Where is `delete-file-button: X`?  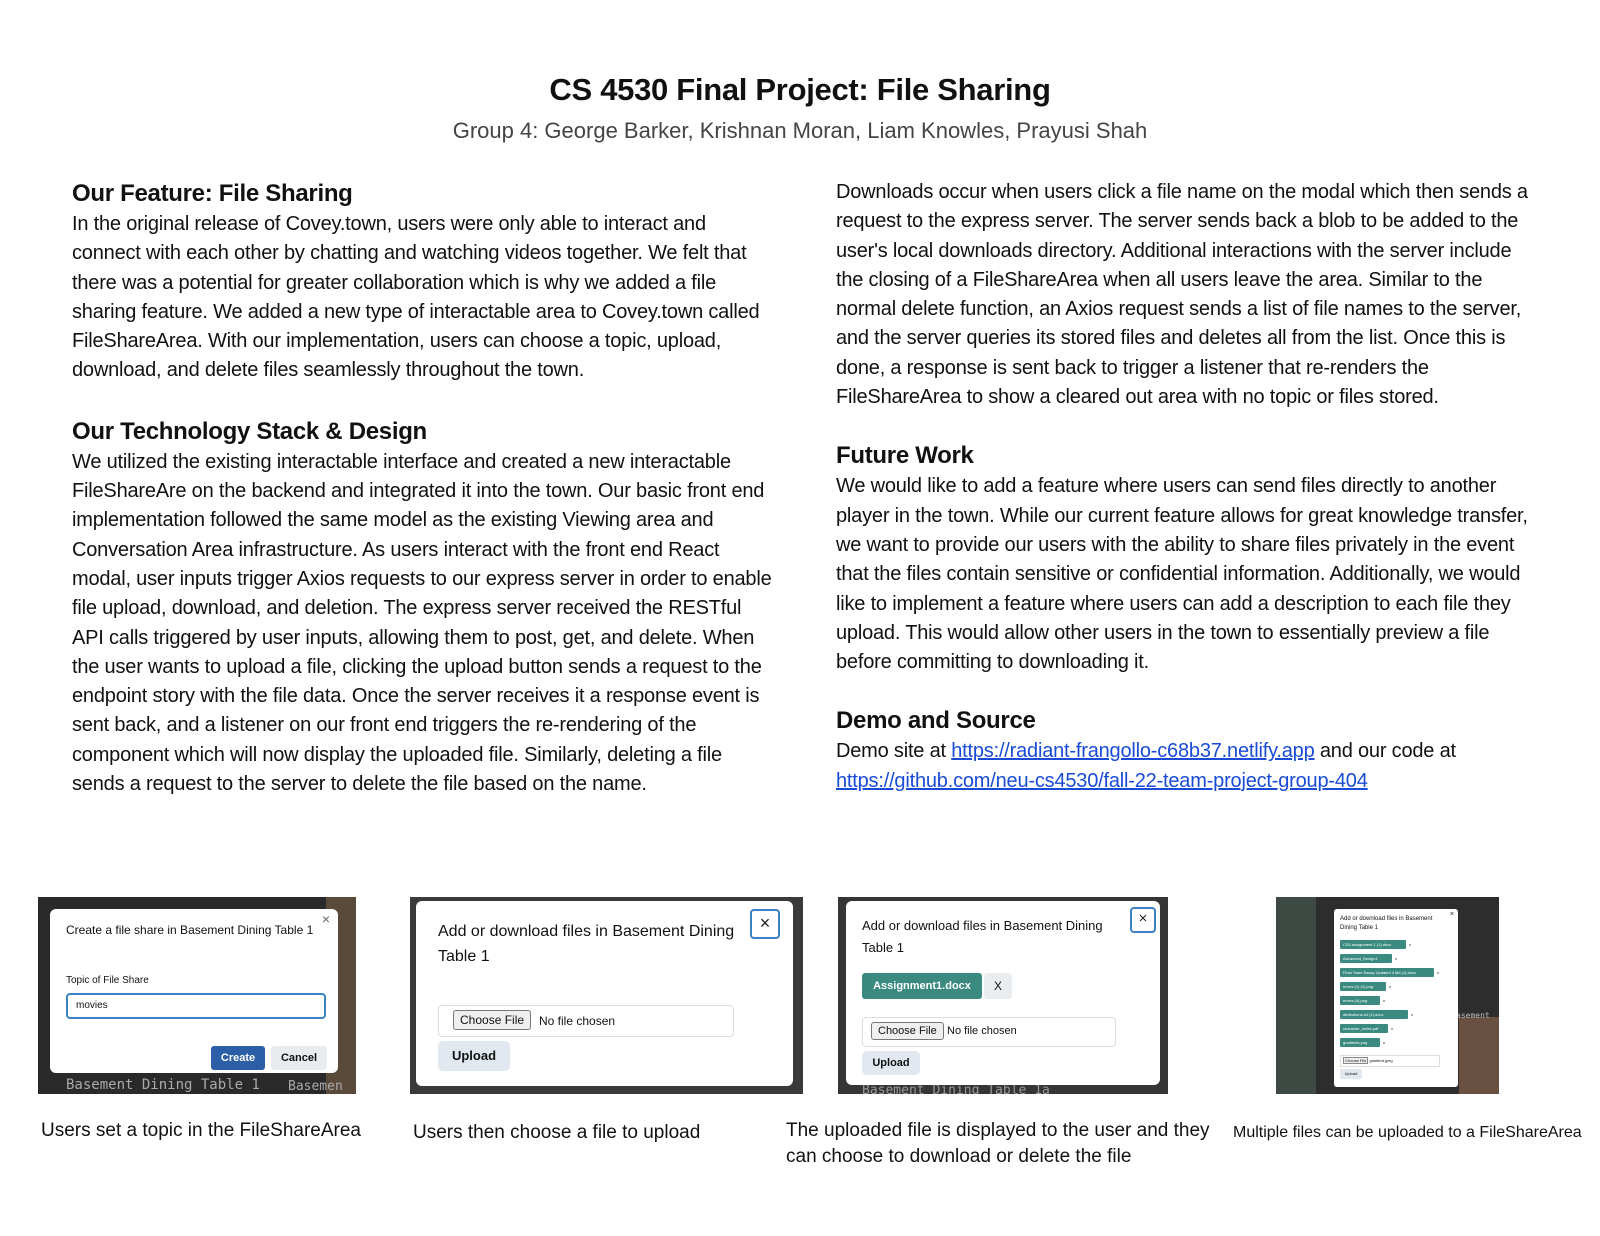 delete-file-button: X is located at coordinates (998, 986).